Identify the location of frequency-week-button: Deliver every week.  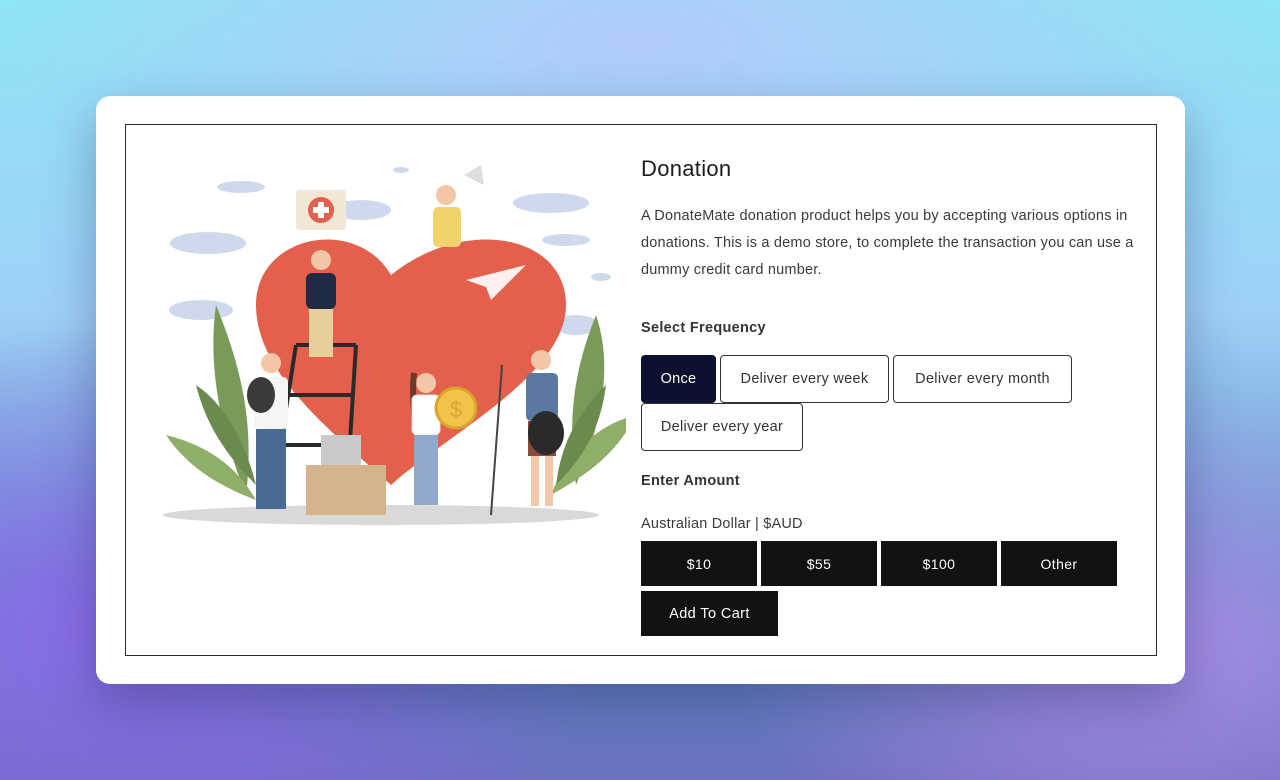
(804, 379).